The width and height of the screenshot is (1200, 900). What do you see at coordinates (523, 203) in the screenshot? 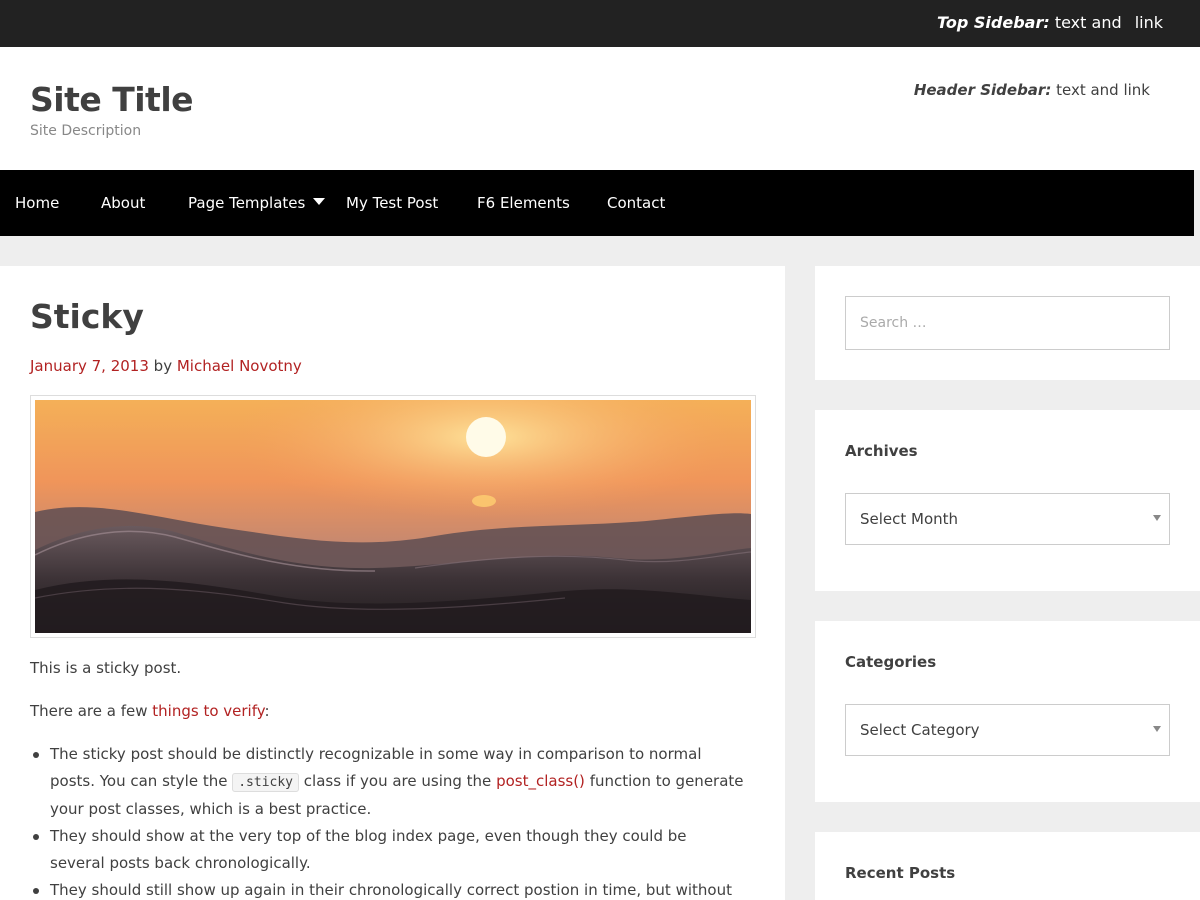
I see `nav-item-f6-elements: F6 Elements` at bounding box center [523, 203].